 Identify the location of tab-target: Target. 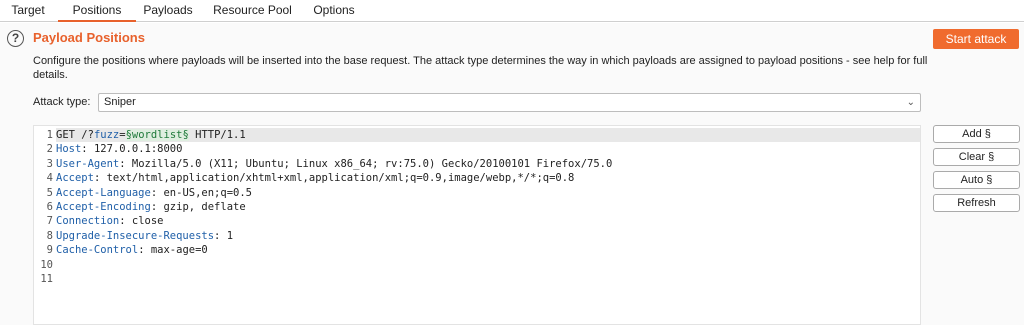
(28, 11).